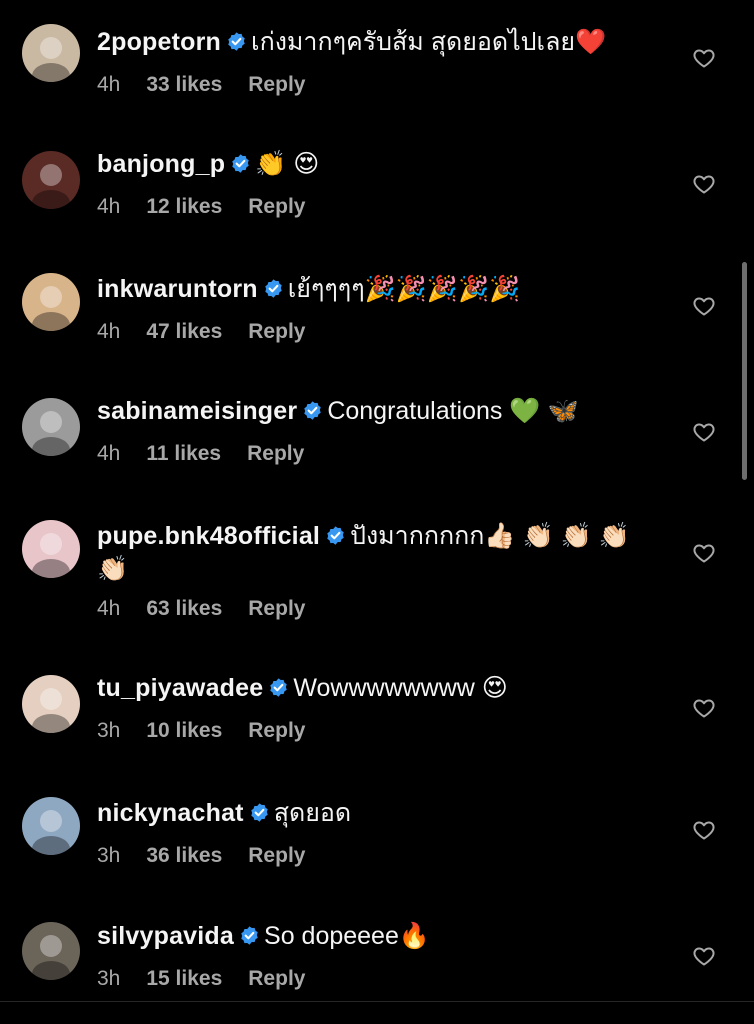 This screenshot has width=754, height=1024. What do you see at coordinates (375, 813) in the screenshot?
I see `comment-body: nickynachat สุดยอด` at bounding box center [375, 813].